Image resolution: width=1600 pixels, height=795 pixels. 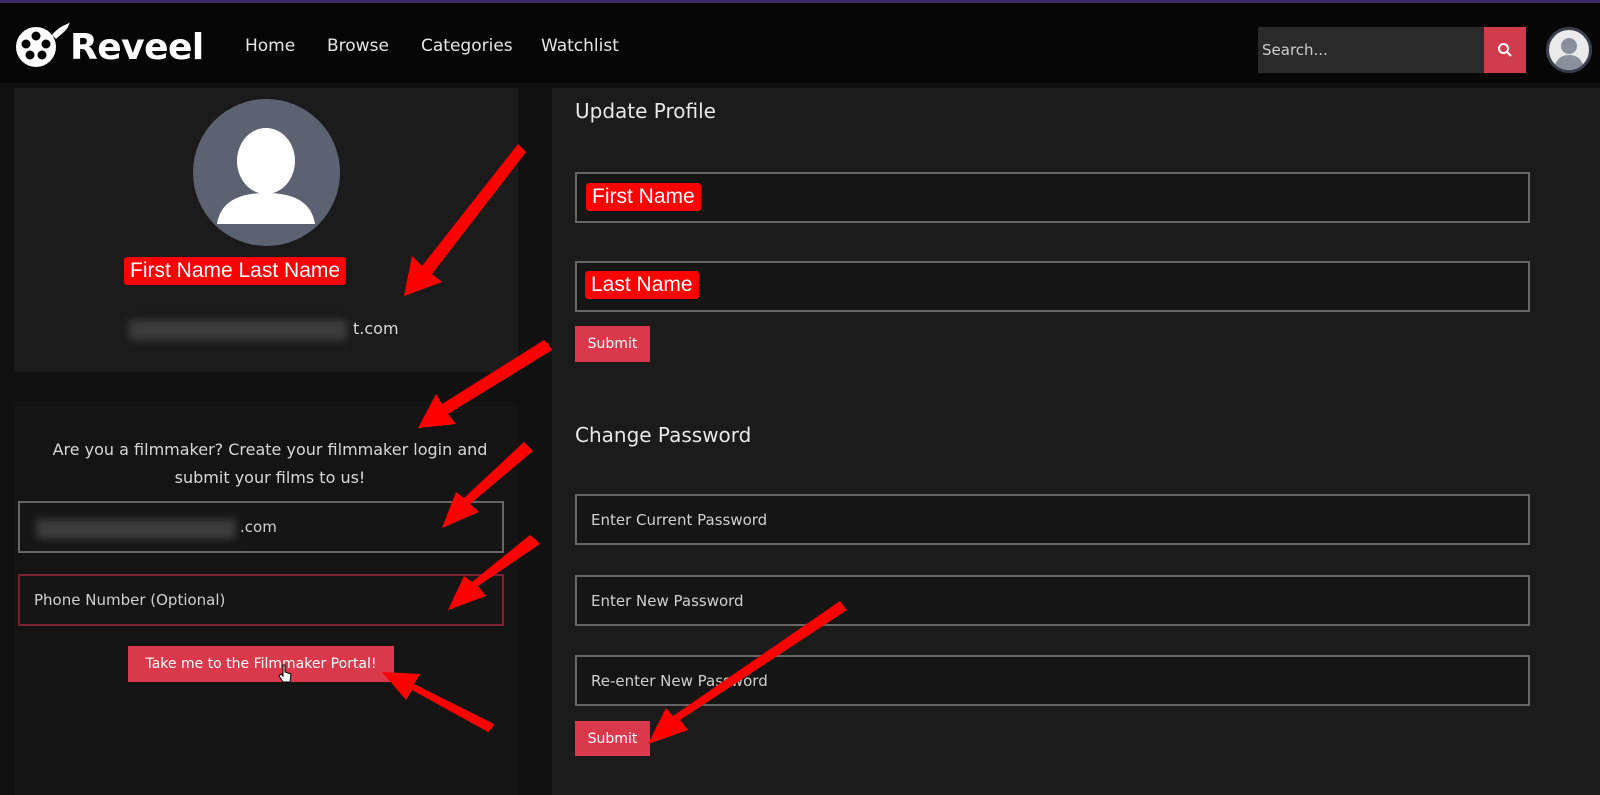 I want to click on search-input, so click(x=1371, y=50).